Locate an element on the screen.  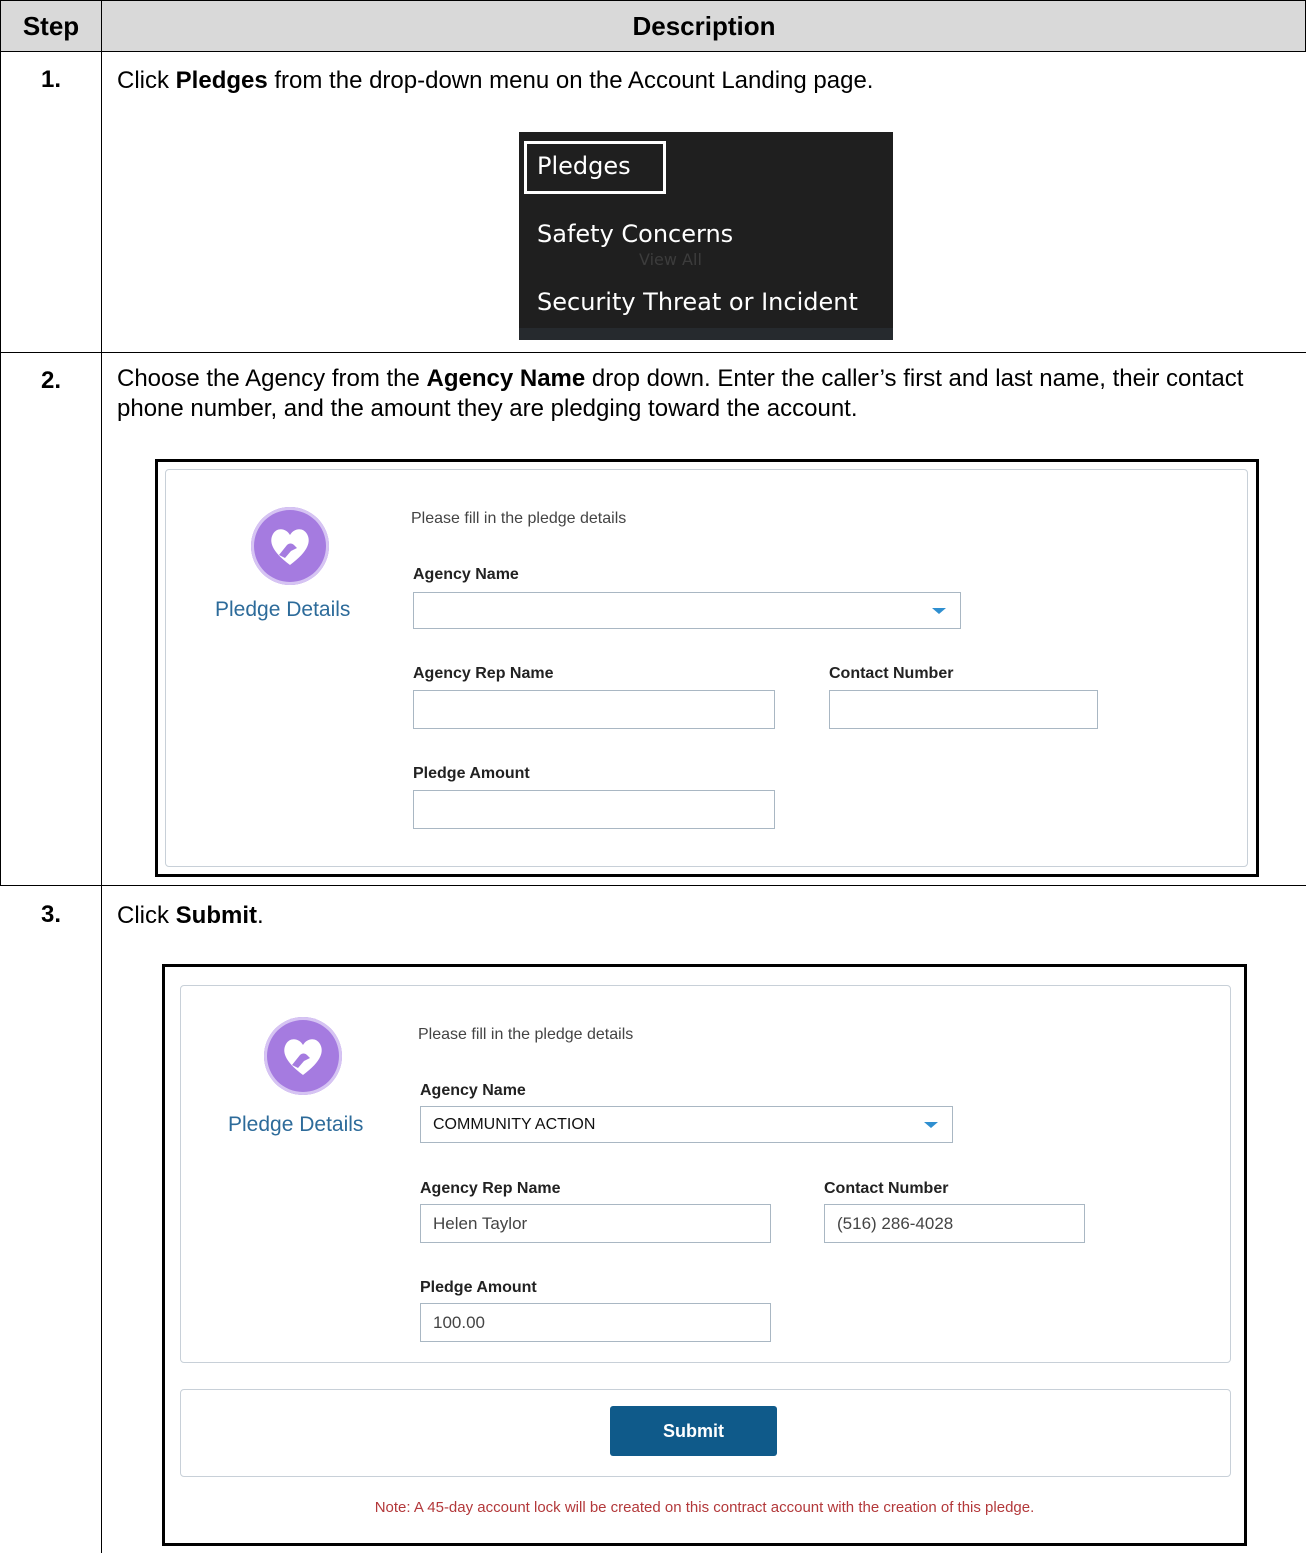
rep-name-value: Helen Taylor is located at coordinates (480, 1223).